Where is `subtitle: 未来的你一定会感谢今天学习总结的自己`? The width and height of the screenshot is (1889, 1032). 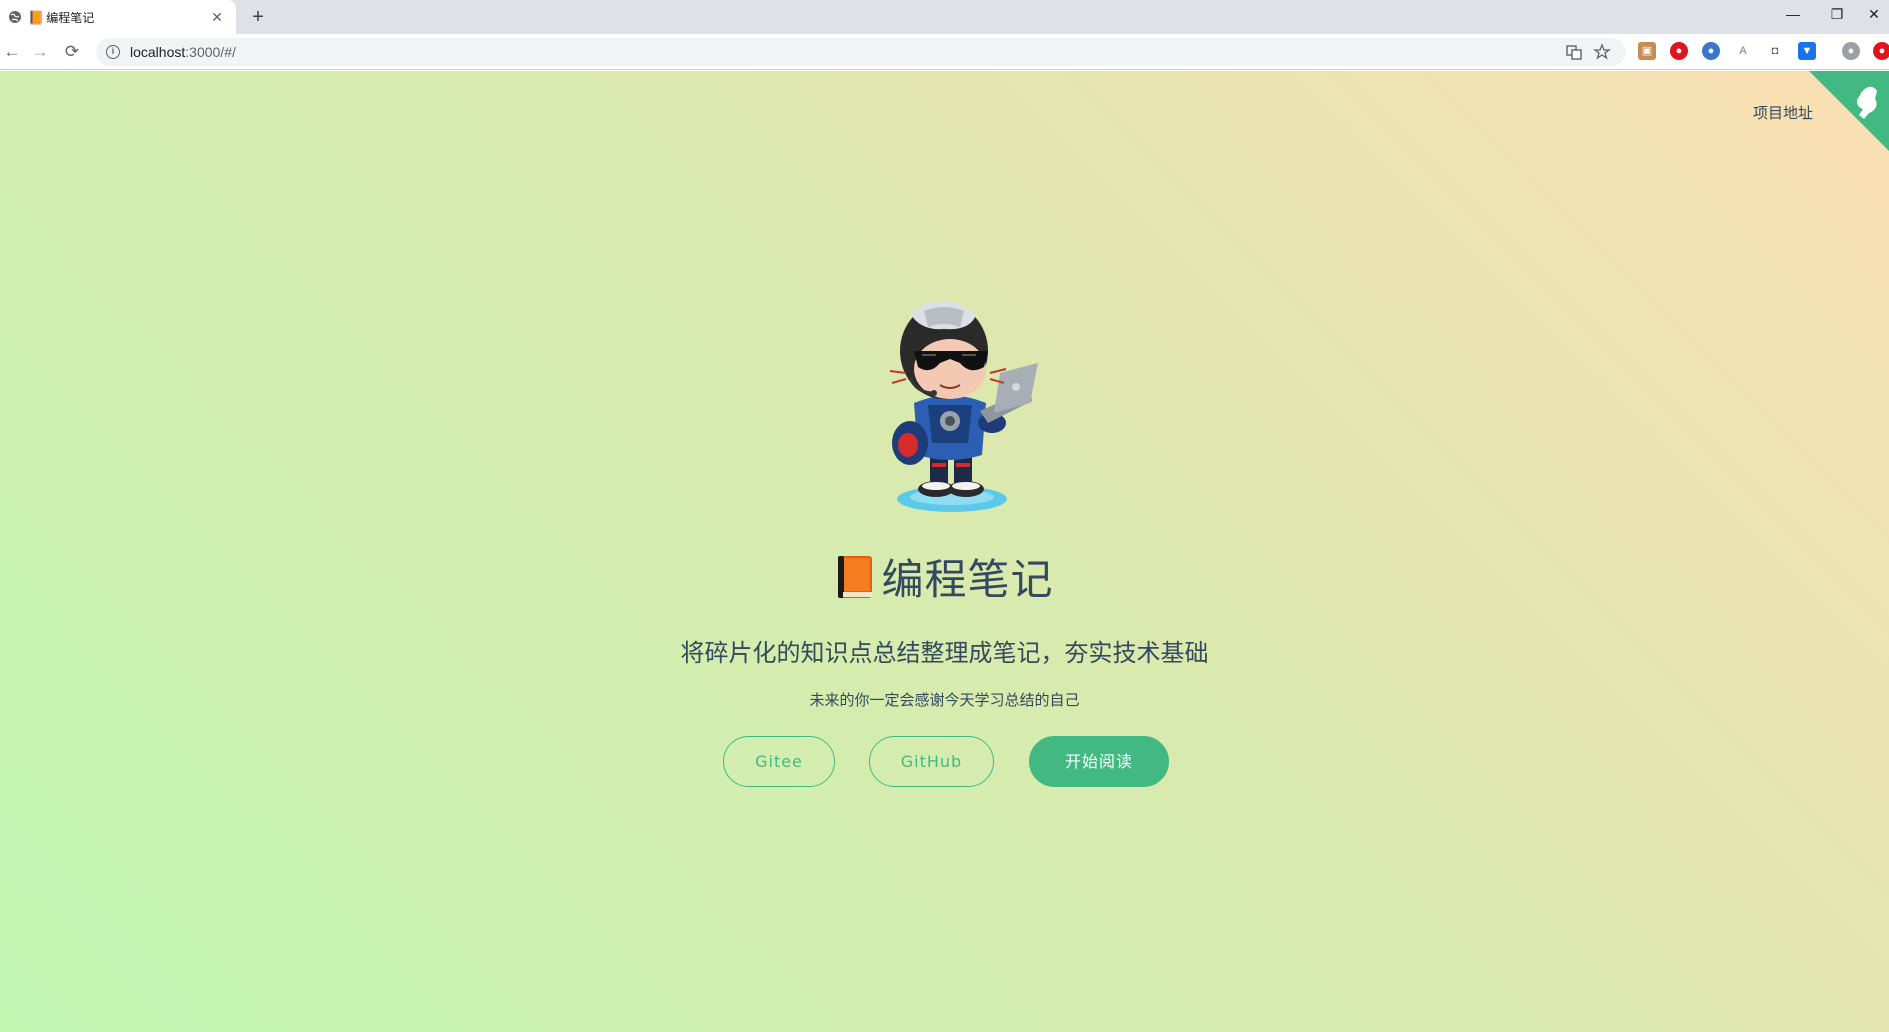
subtitle: 未来的你一定会感谢今天学习总结的自己 is located at coordinates (944, 700).